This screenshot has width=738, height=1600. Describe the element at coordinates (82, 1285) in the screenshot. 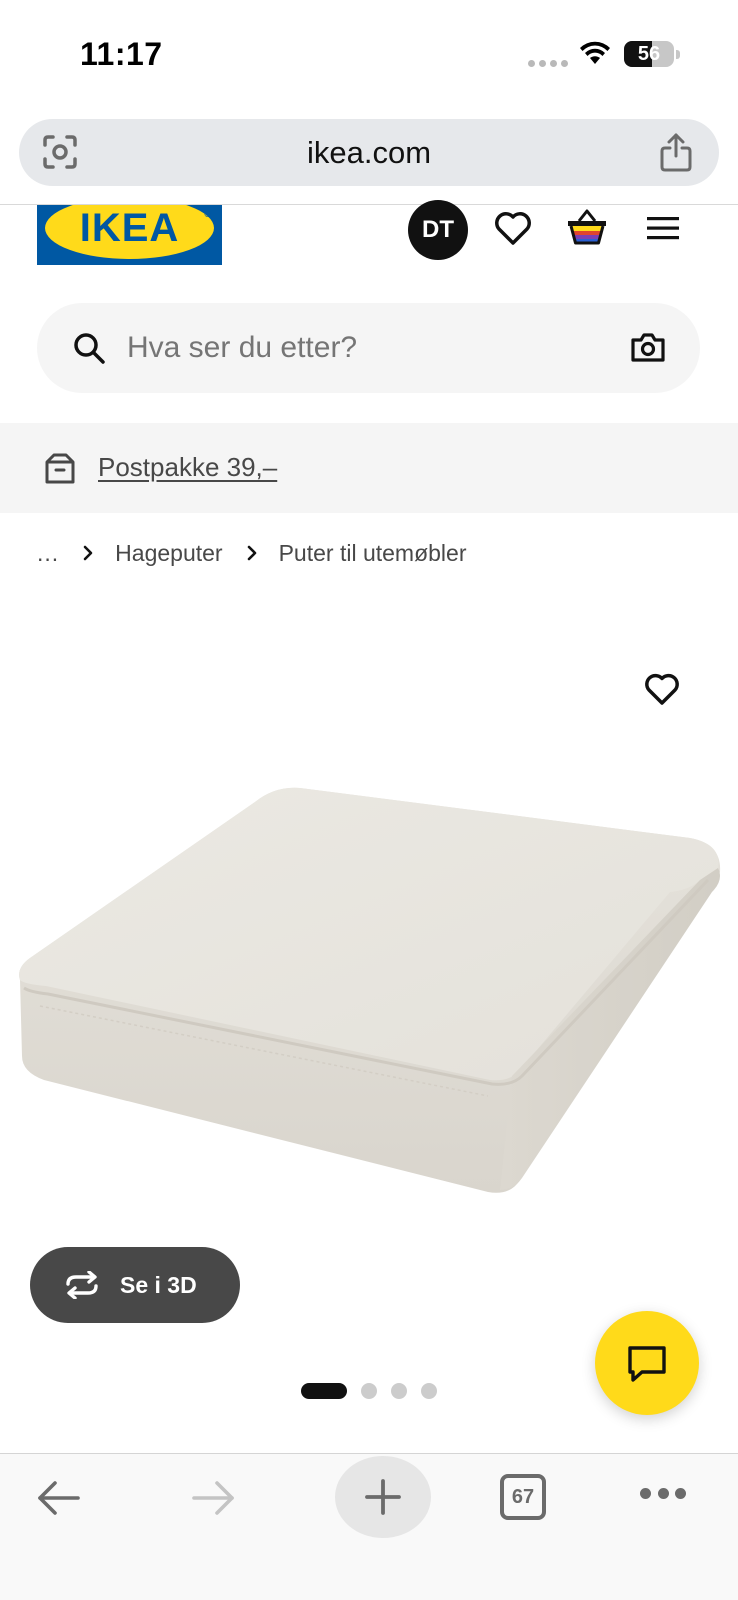

I see `rotate-3d-icon` at that location.